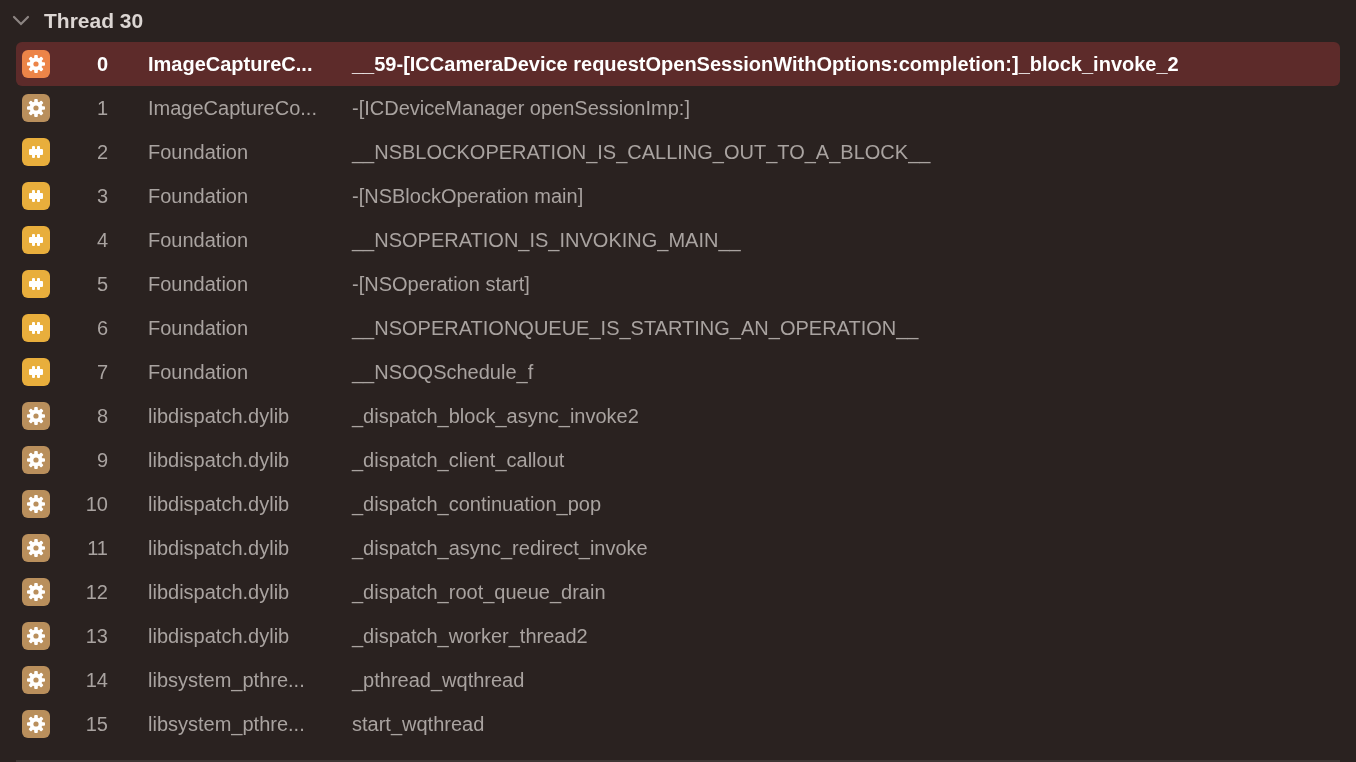 This screenshot has height=762, width=1356. What do you see at coordinates (678, 592) in the screenshot?
I see `stack-frame-row: 12 libdispatch.dylib _dispatch_root_queue_drain` at bounding box center [678, 592].